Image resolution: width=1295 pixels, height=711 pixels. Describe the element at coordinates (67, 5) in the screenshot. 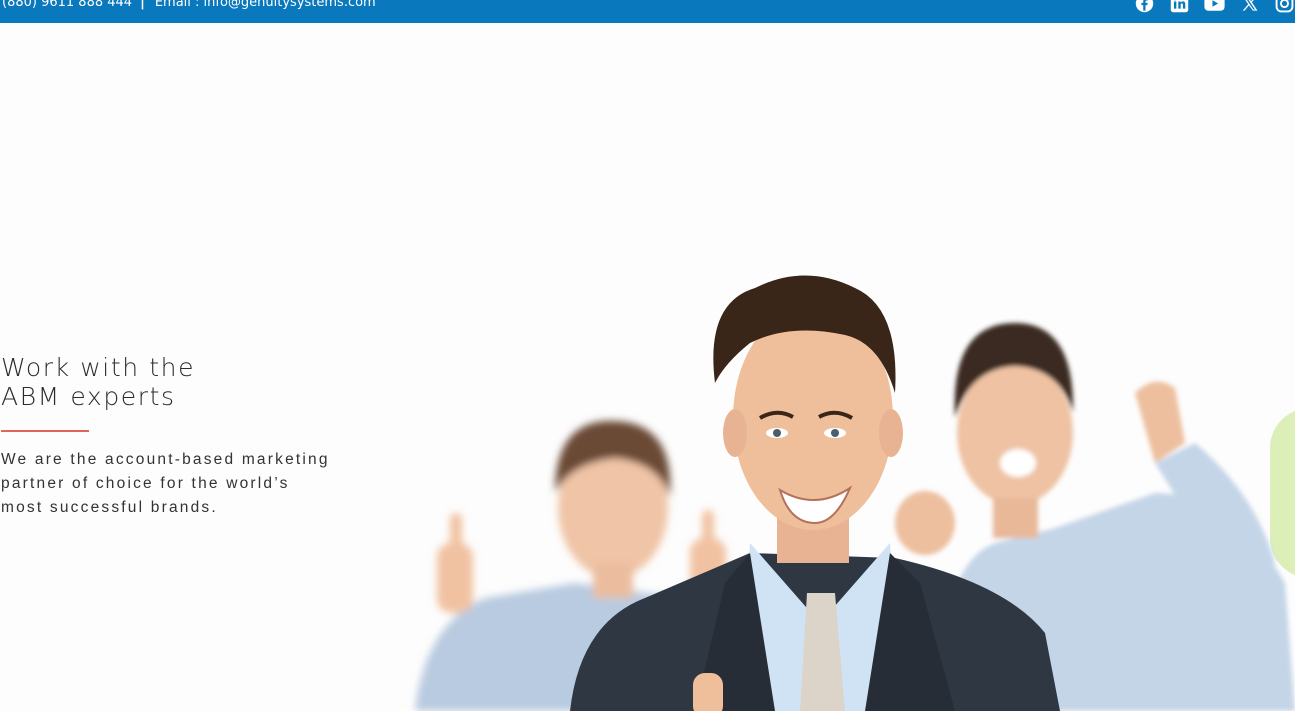

I see `phone-number: (880) 9611 888 444` at that location.